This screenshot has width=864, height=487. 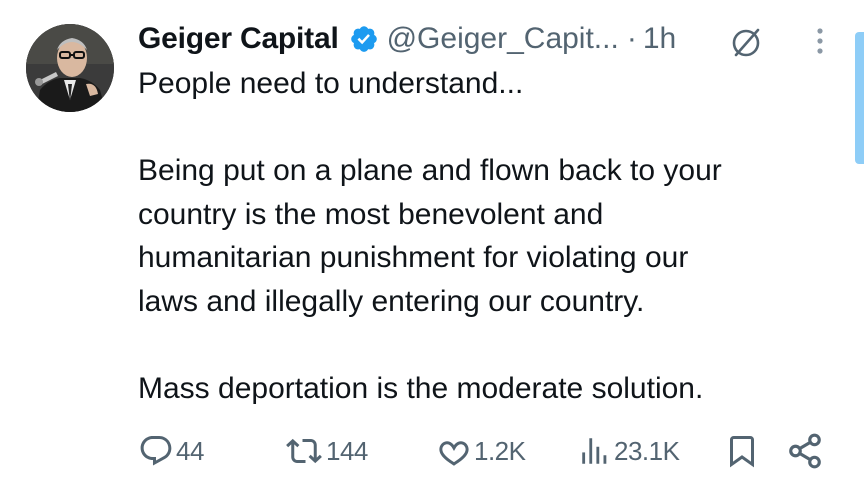 I want to click on reply-button: 44, so click(x=171, y=451).